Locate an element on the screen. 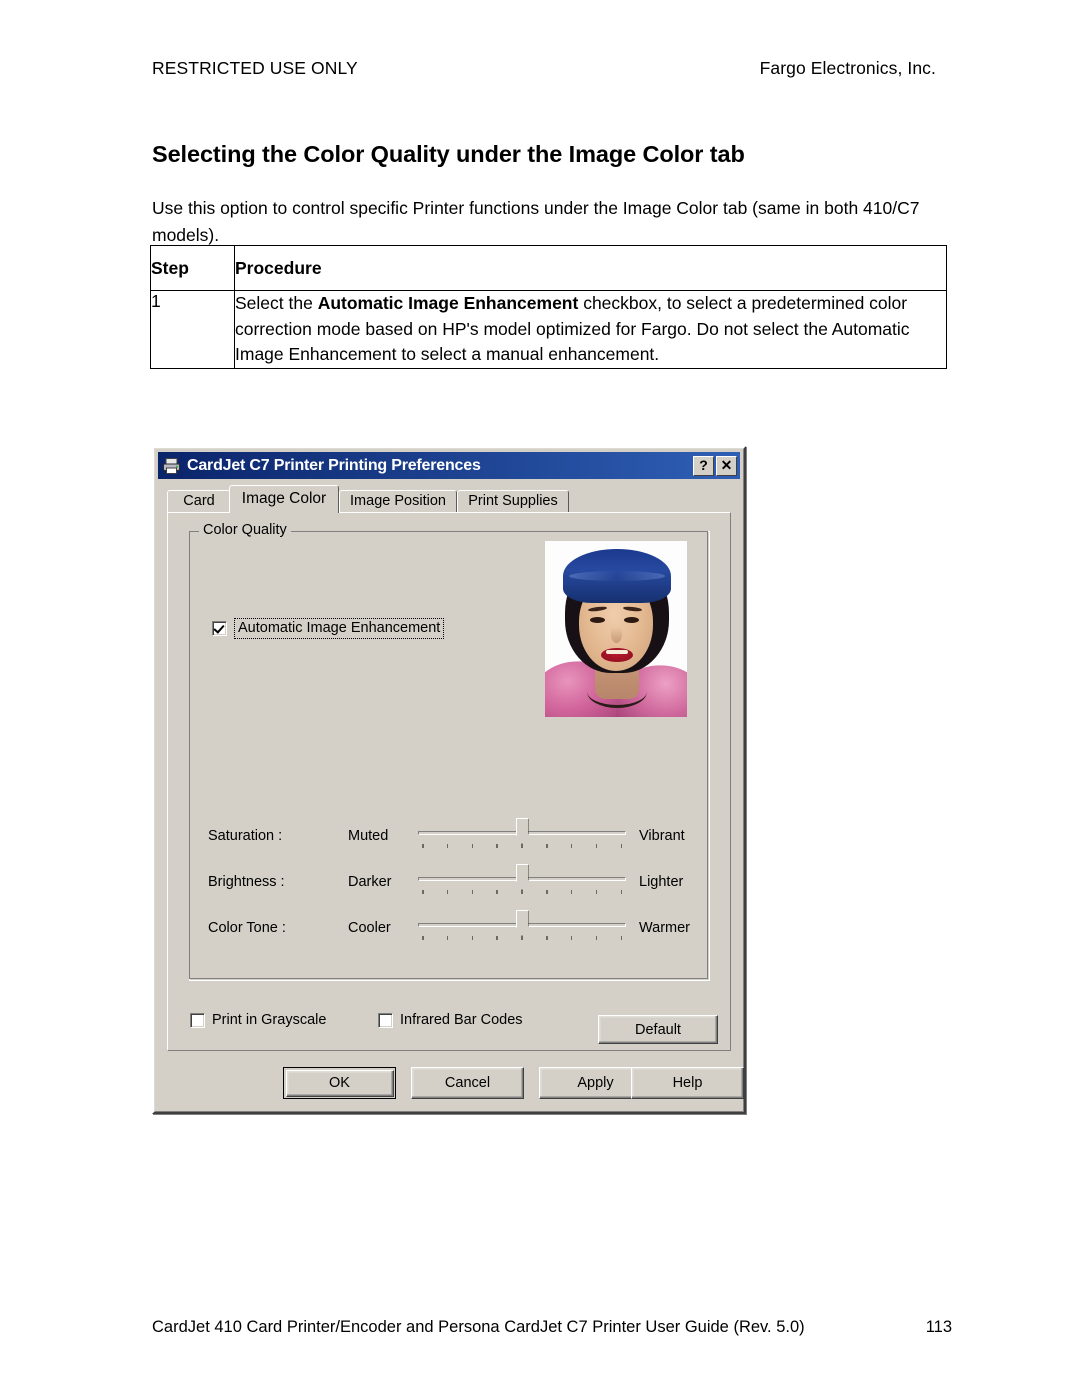 The height and width of the screenshot is (1397, 1080). default-button-slot: Default is located at coordinates (658, 1029).